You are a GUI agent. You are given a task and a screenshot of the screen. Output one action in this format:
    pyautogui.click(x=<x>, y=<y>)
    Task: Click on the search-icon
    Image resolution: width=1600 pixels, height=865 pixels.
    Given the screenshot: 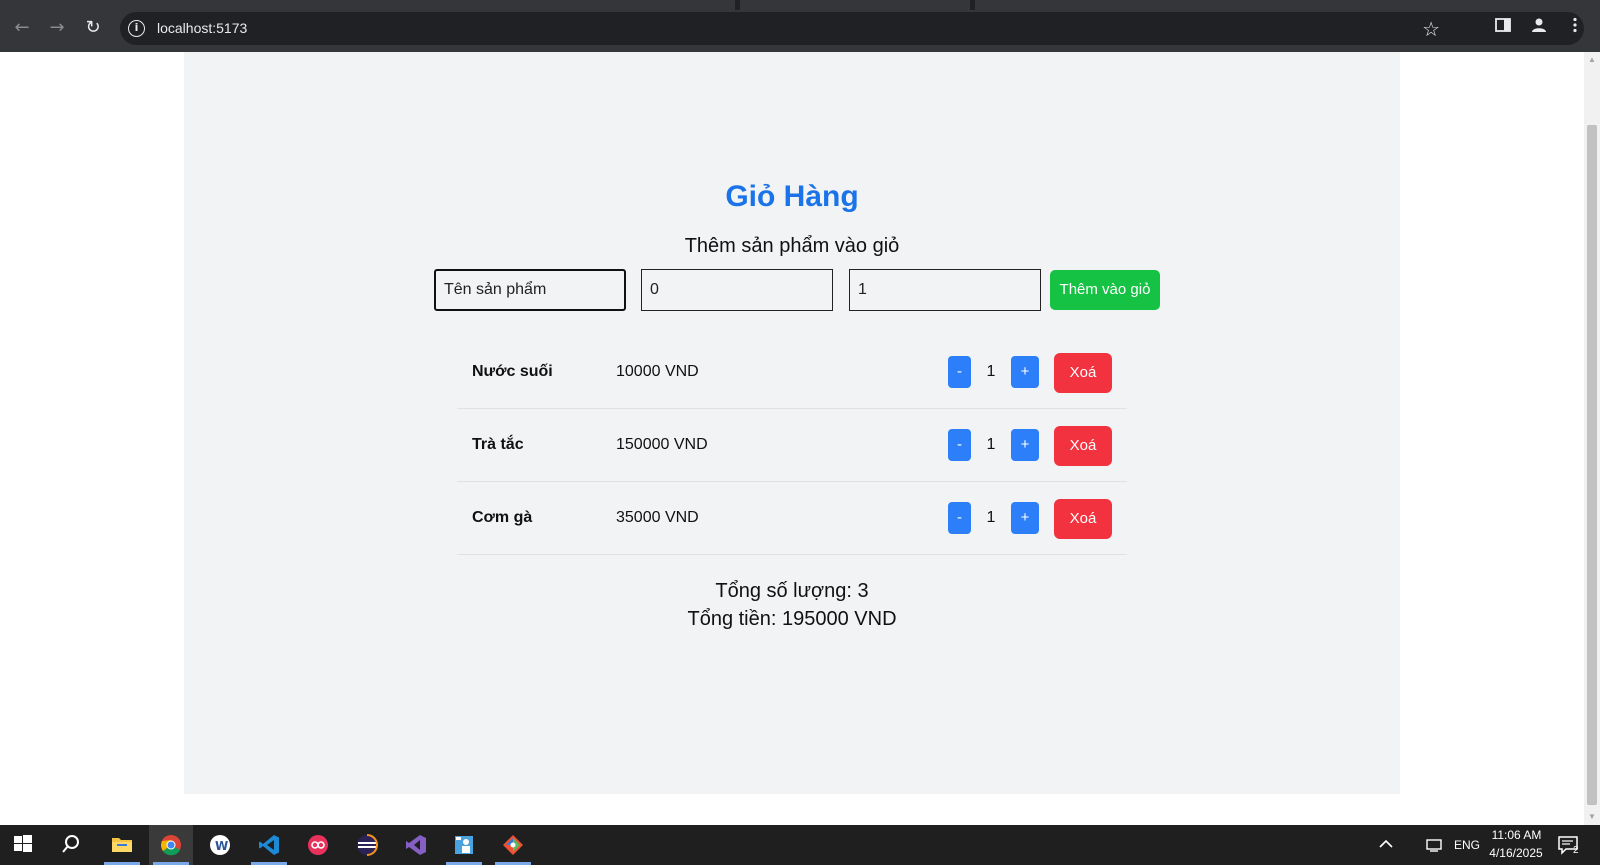 What is the action you would take?
    pyautogui.click(x=72, y=845)
    